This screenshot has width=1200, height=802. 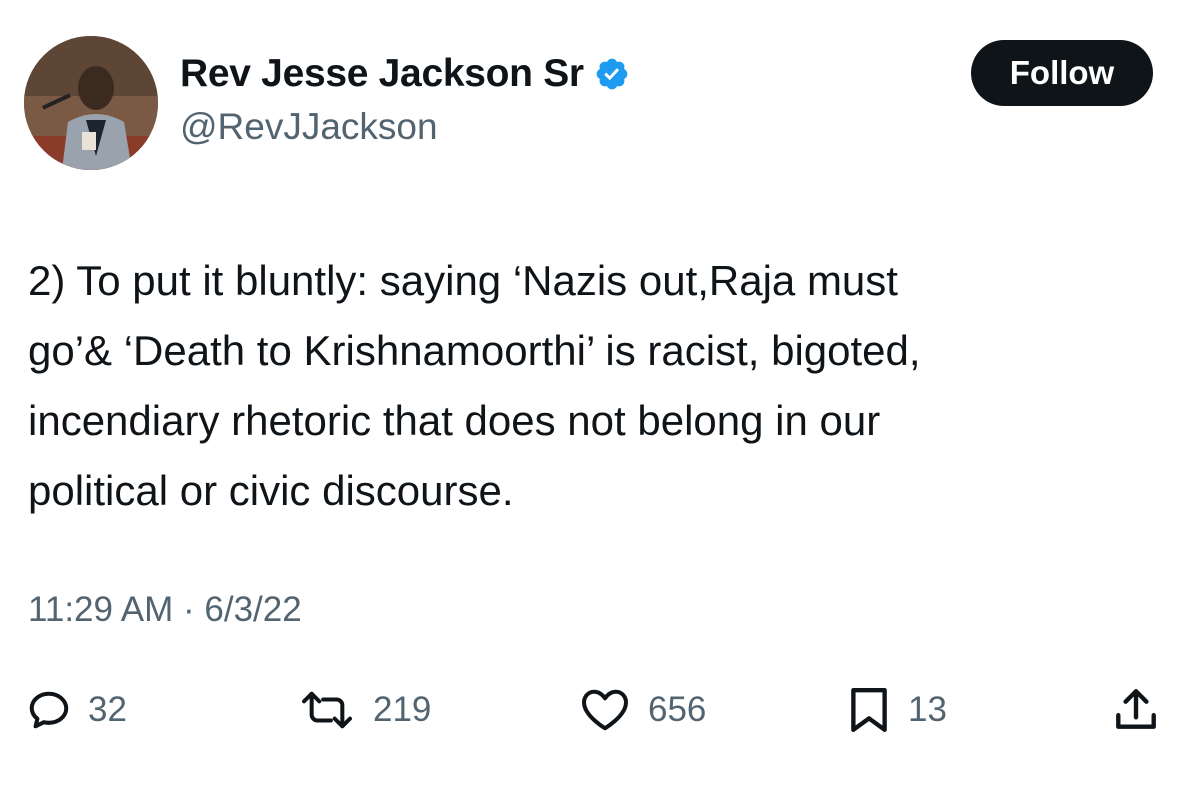 What do you see at coordinates (364, 710) in the screenshot?
I see `retweet-button: 219` at bounding box center [364, 710].